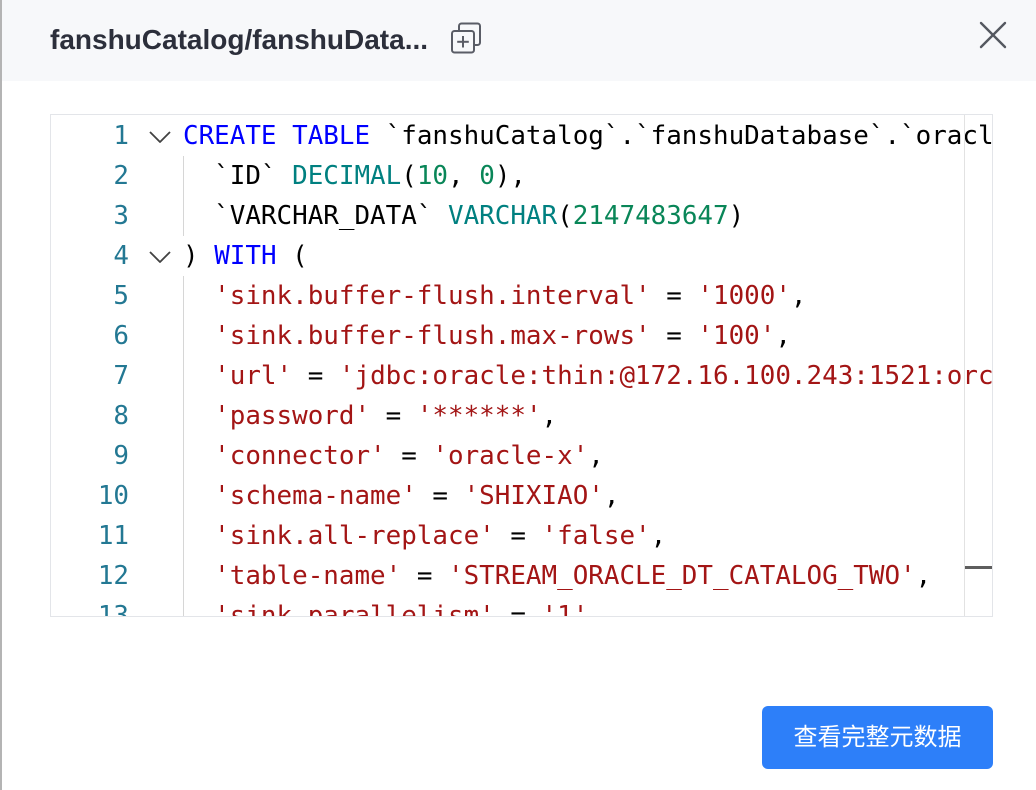 This screenshot has height=790, width=1036. What do you see at coordinates (121, 256) in the screenshot?
I see `line-number: 4` at bounding box center [121, 256].